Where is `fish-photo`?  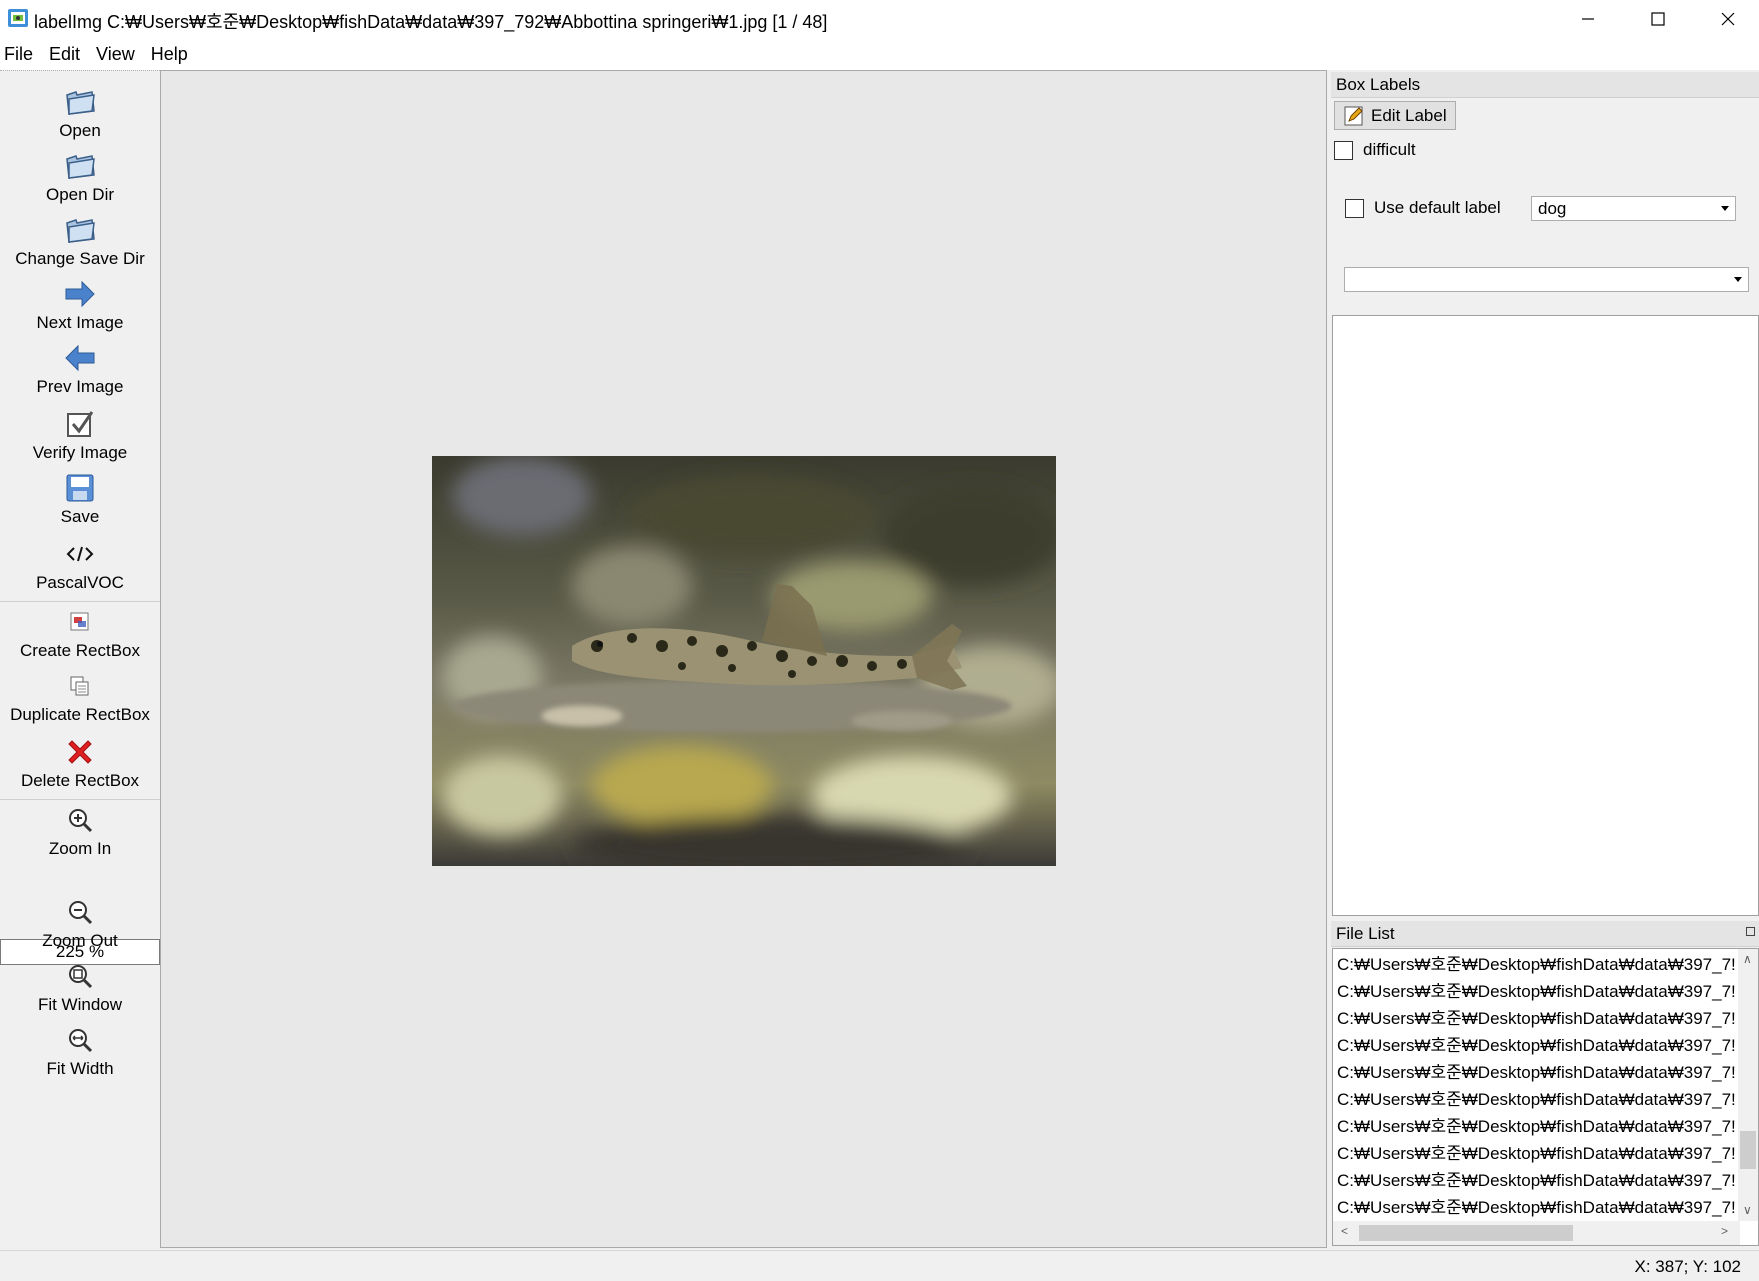 fish-photo is located at coordinates (744, 661).